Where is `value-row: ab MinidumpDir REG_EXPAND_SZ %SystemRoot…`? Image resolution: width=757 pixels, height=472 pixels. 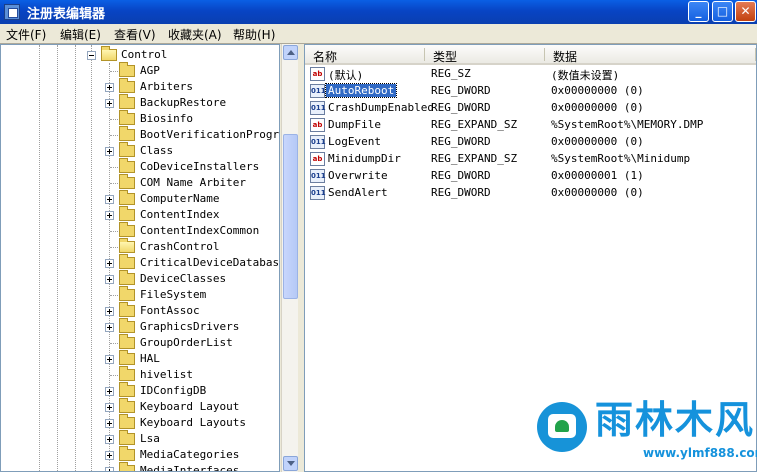
value-row: ab MinidumpDir REG_EXPAND_SZ %SystemRoot… is located at coordinates (530, 159).